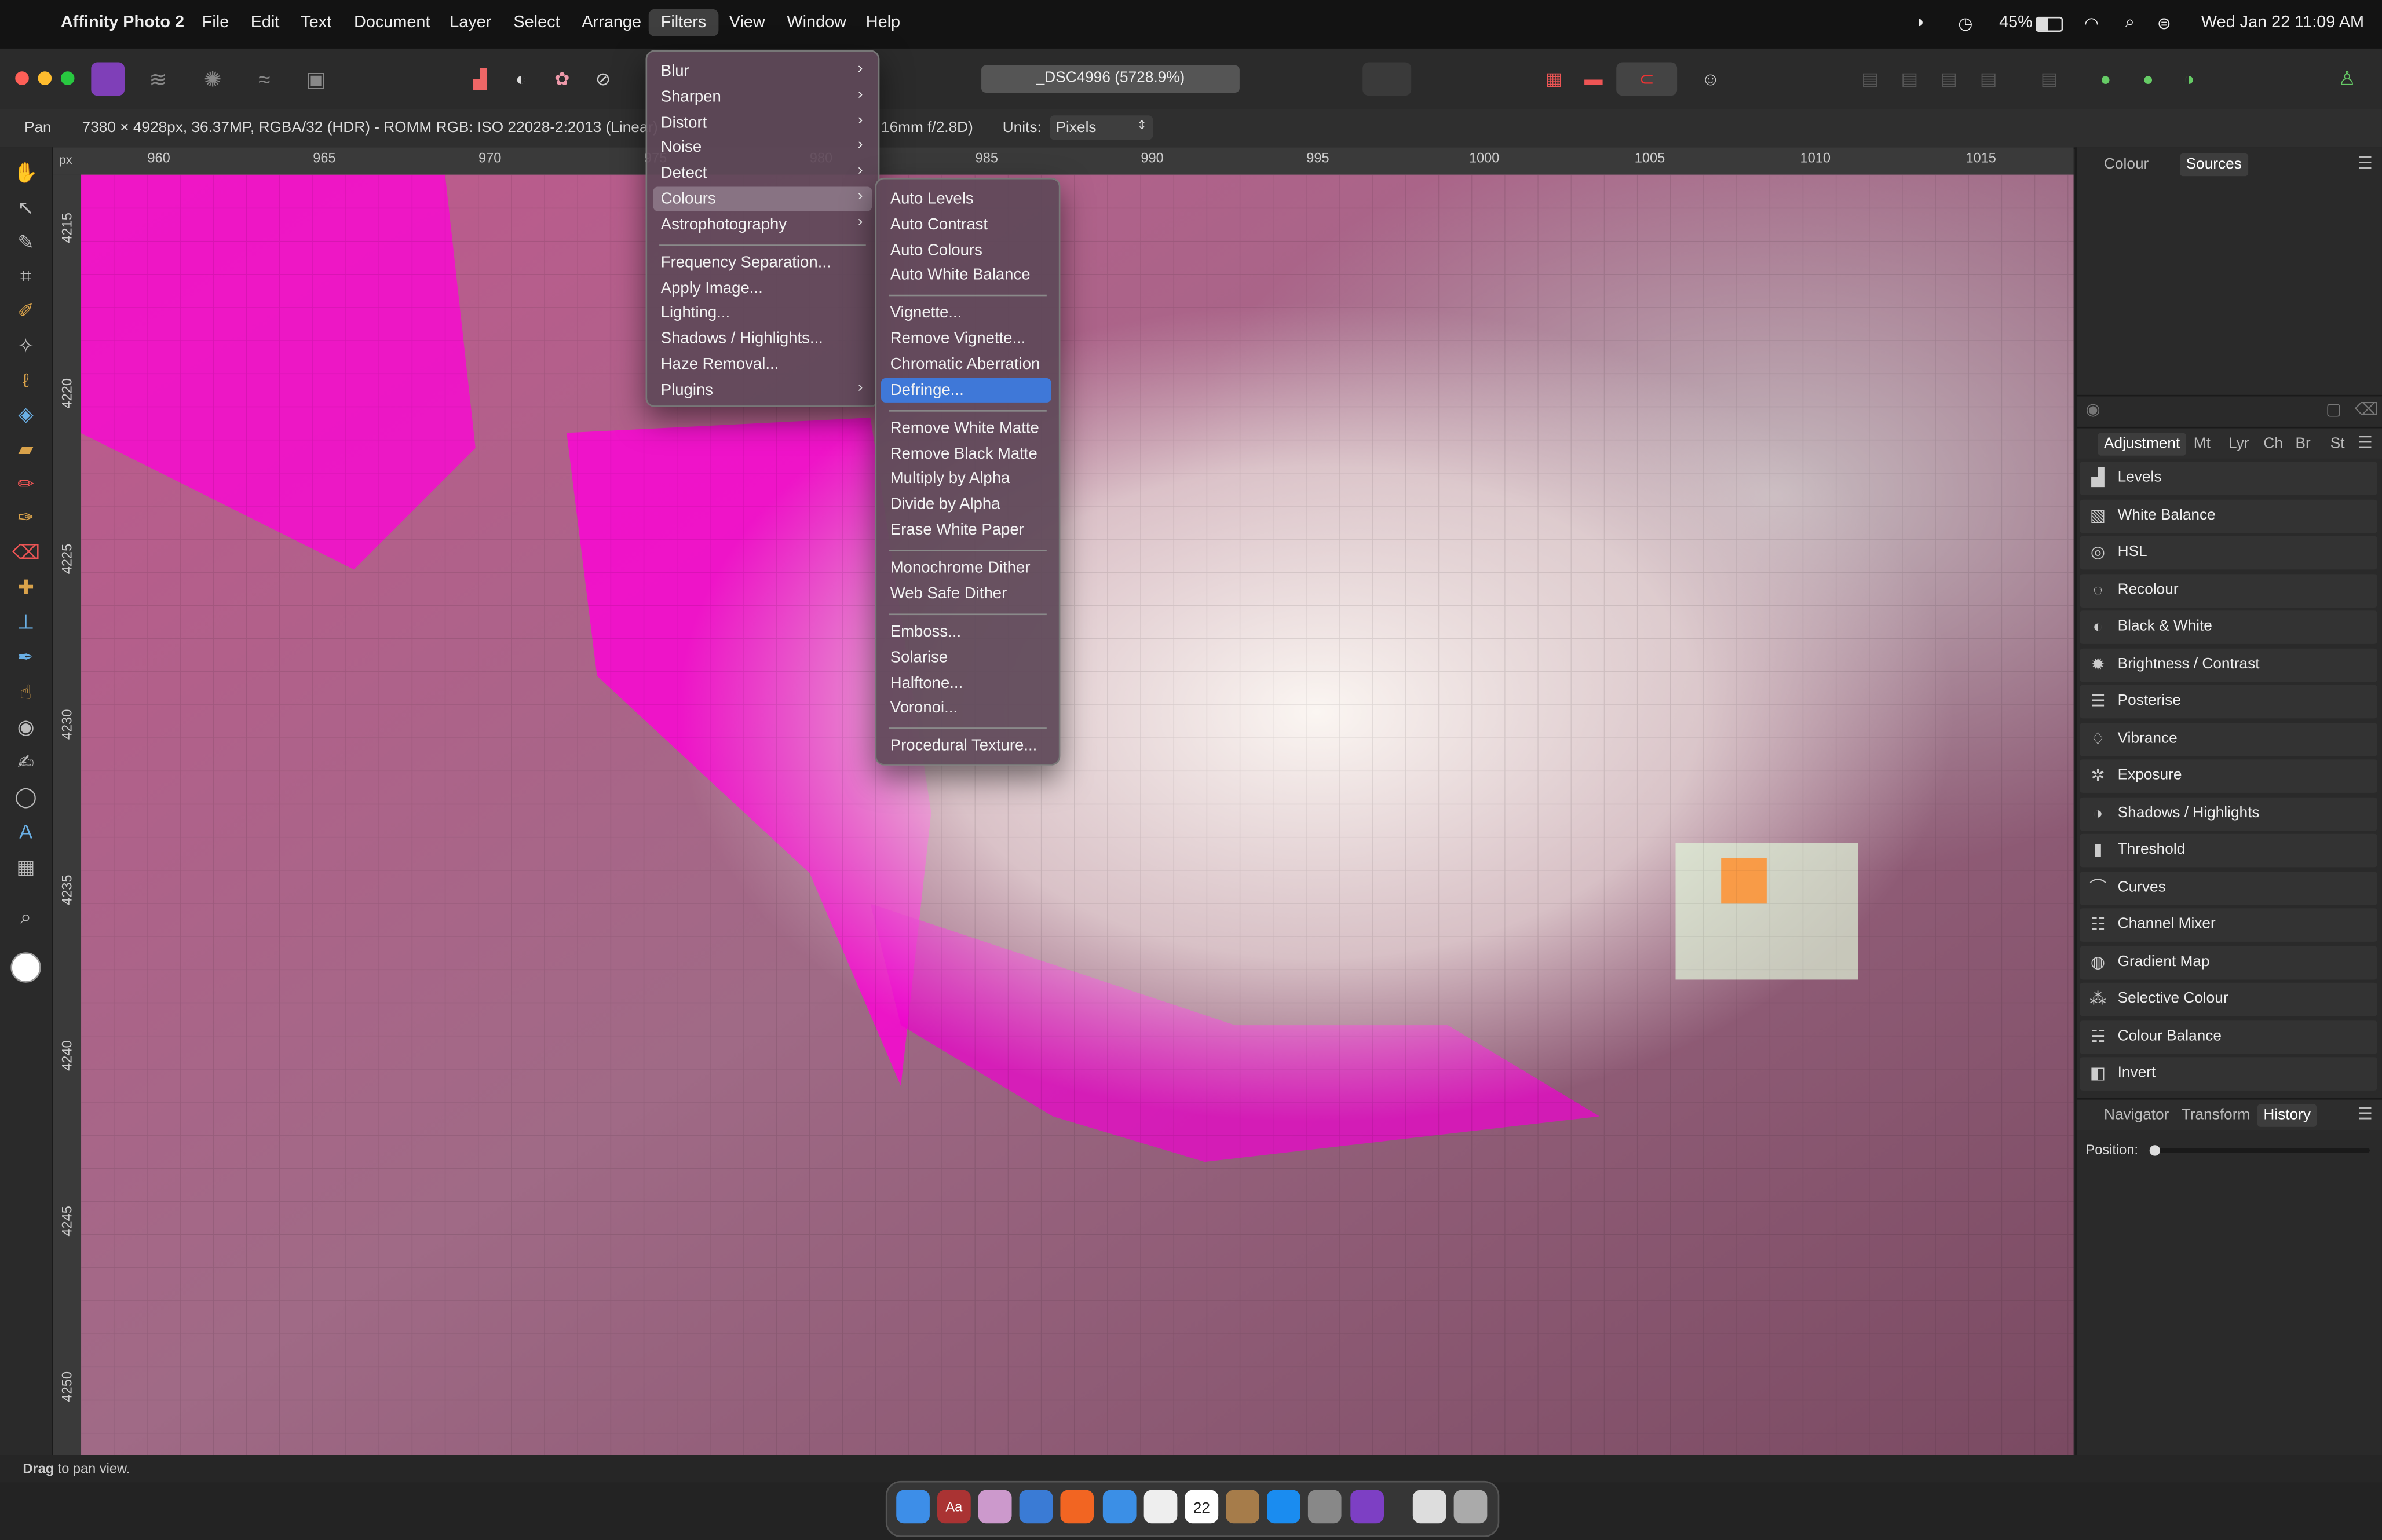  What do you see at coordinates (25, 276) in the screenshot?
I see `crop-tool-icon: ⌗` at bounding box center [25, 276].